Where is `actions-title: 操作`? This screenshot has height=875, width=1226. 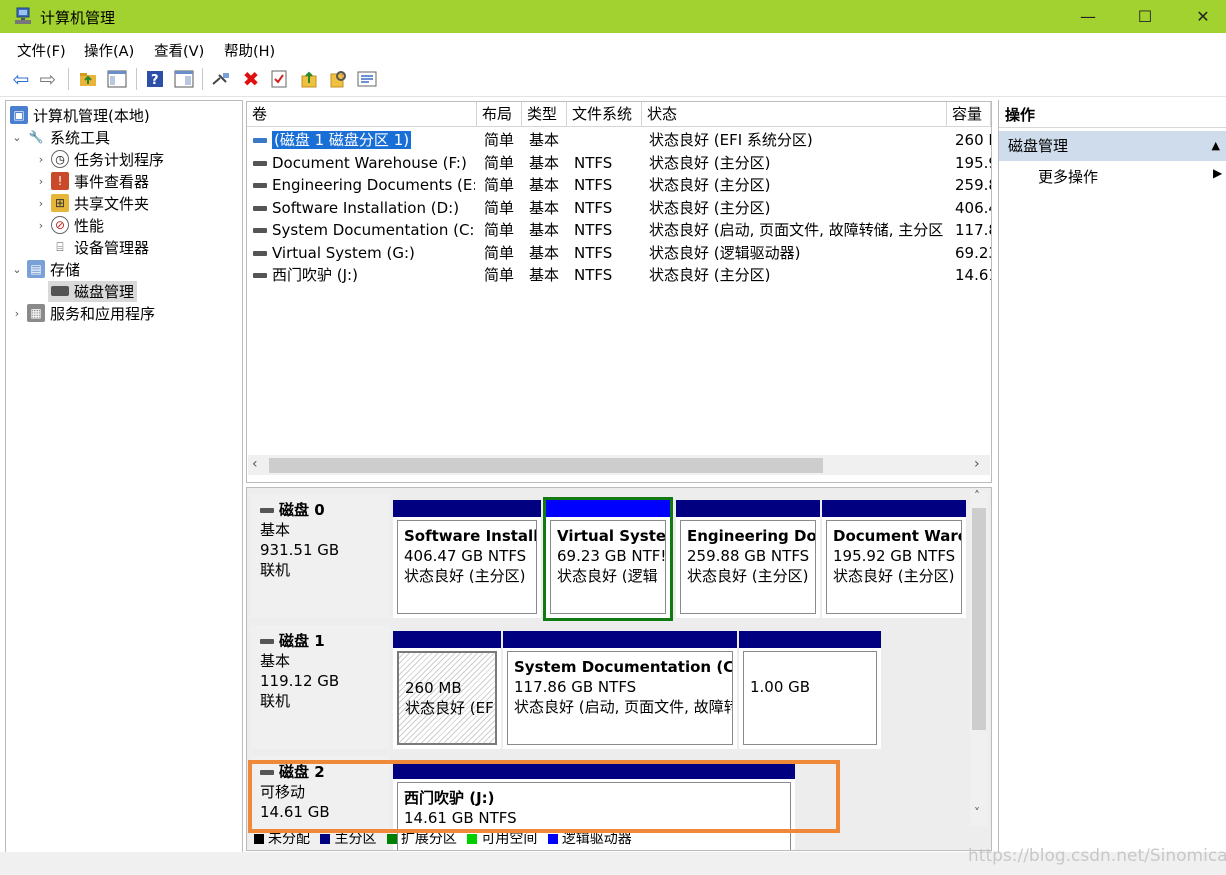
actions-title: 操作 is located at coordinates (1112, 115).